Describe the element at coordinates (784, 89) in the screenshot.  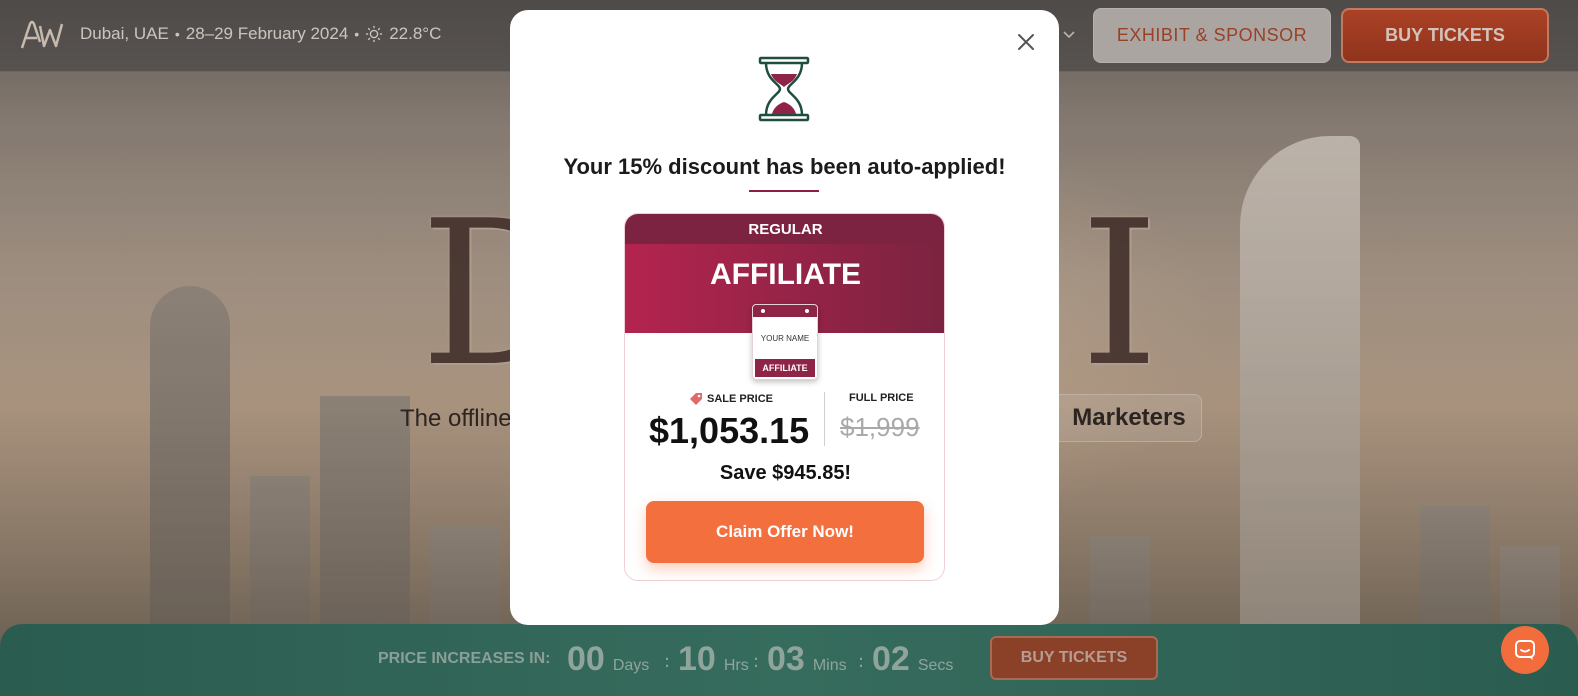
I see `hourglass-icon` at that location.